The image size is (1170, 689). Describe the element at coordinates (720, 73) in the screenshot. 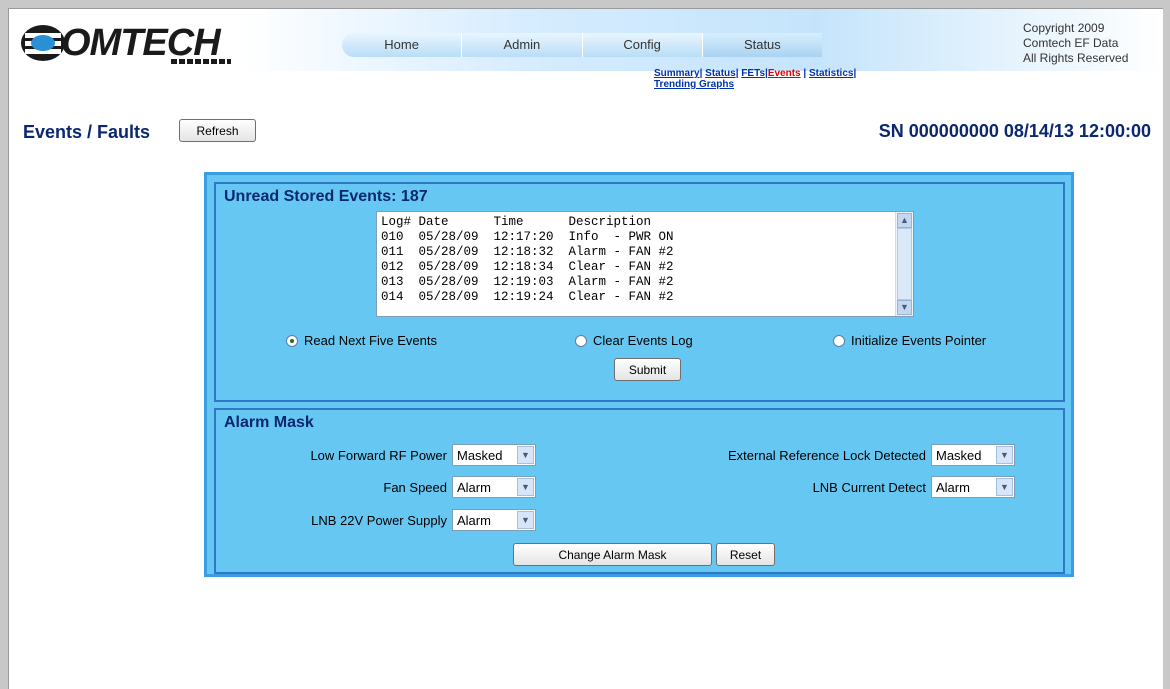

I see `subnav-status: Status` at that location.